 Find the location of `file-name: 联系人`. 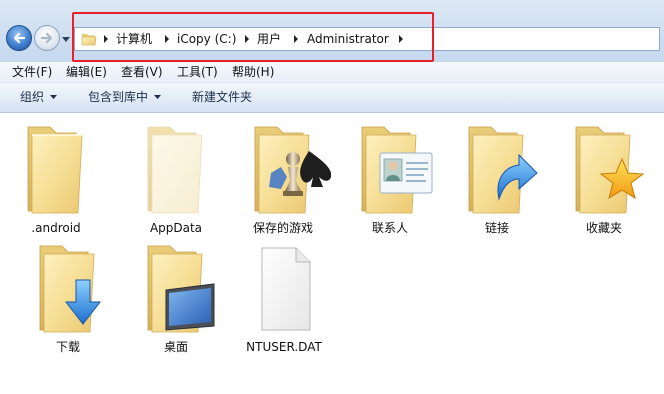

file-name: 联系人 is located at coordinates (389, 228).